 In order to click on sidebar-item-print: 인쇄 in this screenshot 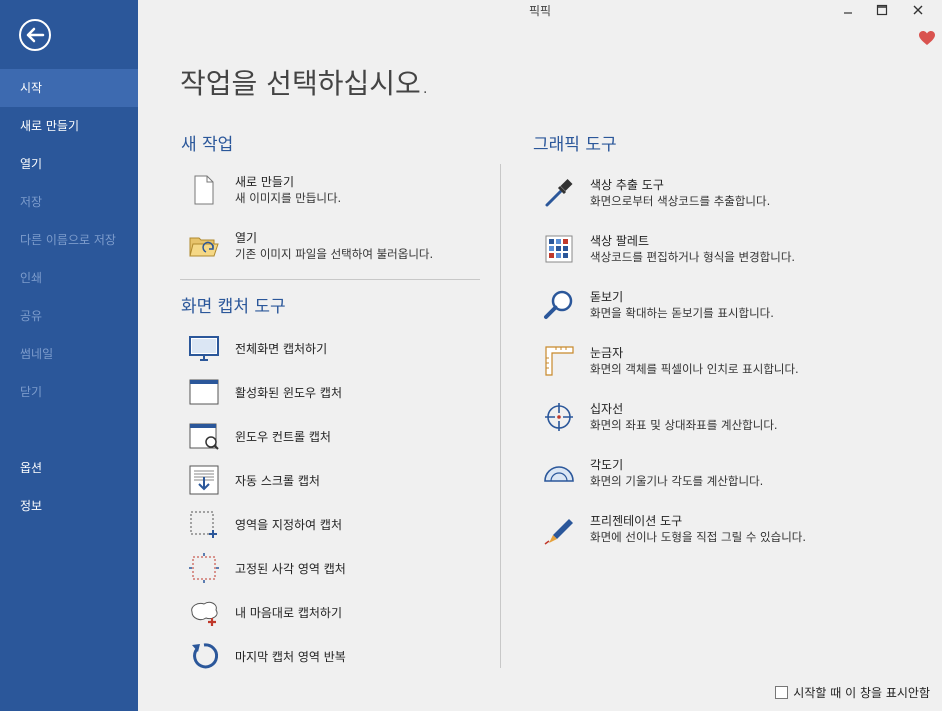, I will do `click(69, 278)`.